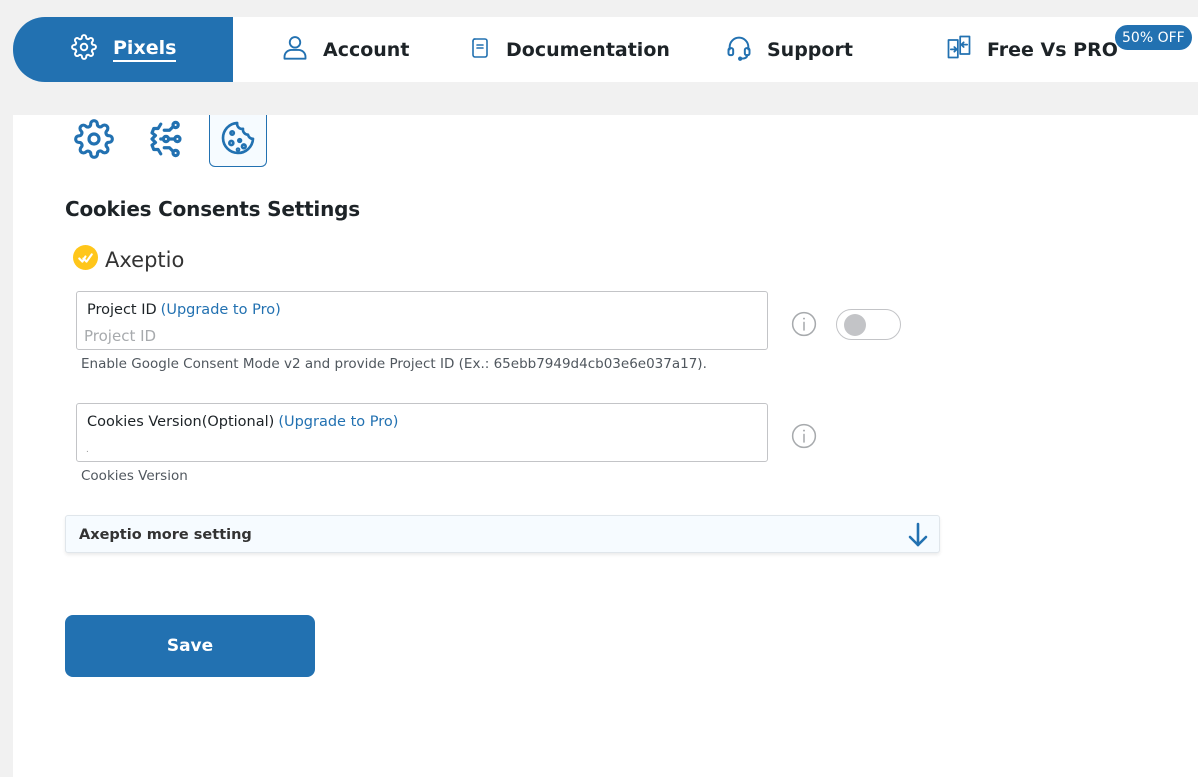  I want to click on cookies-version-help: Cookies Version, so click(134, 476).